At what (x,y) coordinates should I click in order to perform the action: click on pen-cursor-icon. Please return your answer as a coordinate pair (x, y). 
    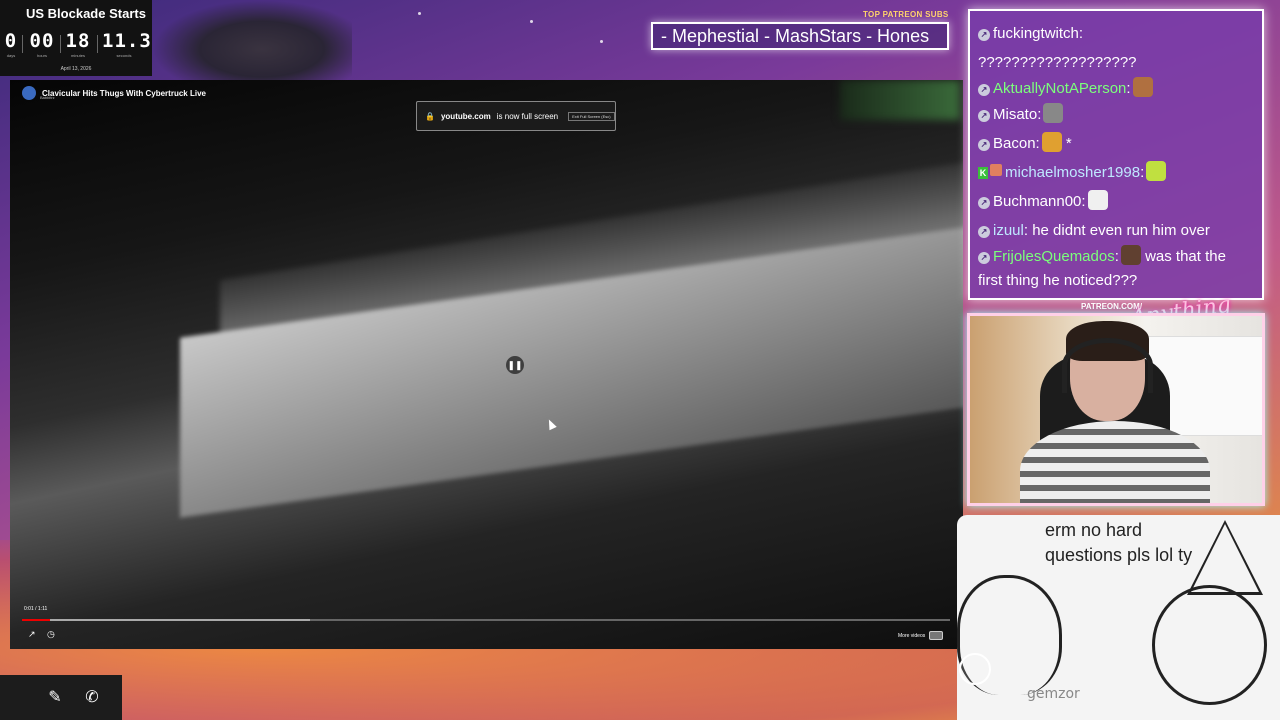
    Looking at the image, I should click on (975, 669).